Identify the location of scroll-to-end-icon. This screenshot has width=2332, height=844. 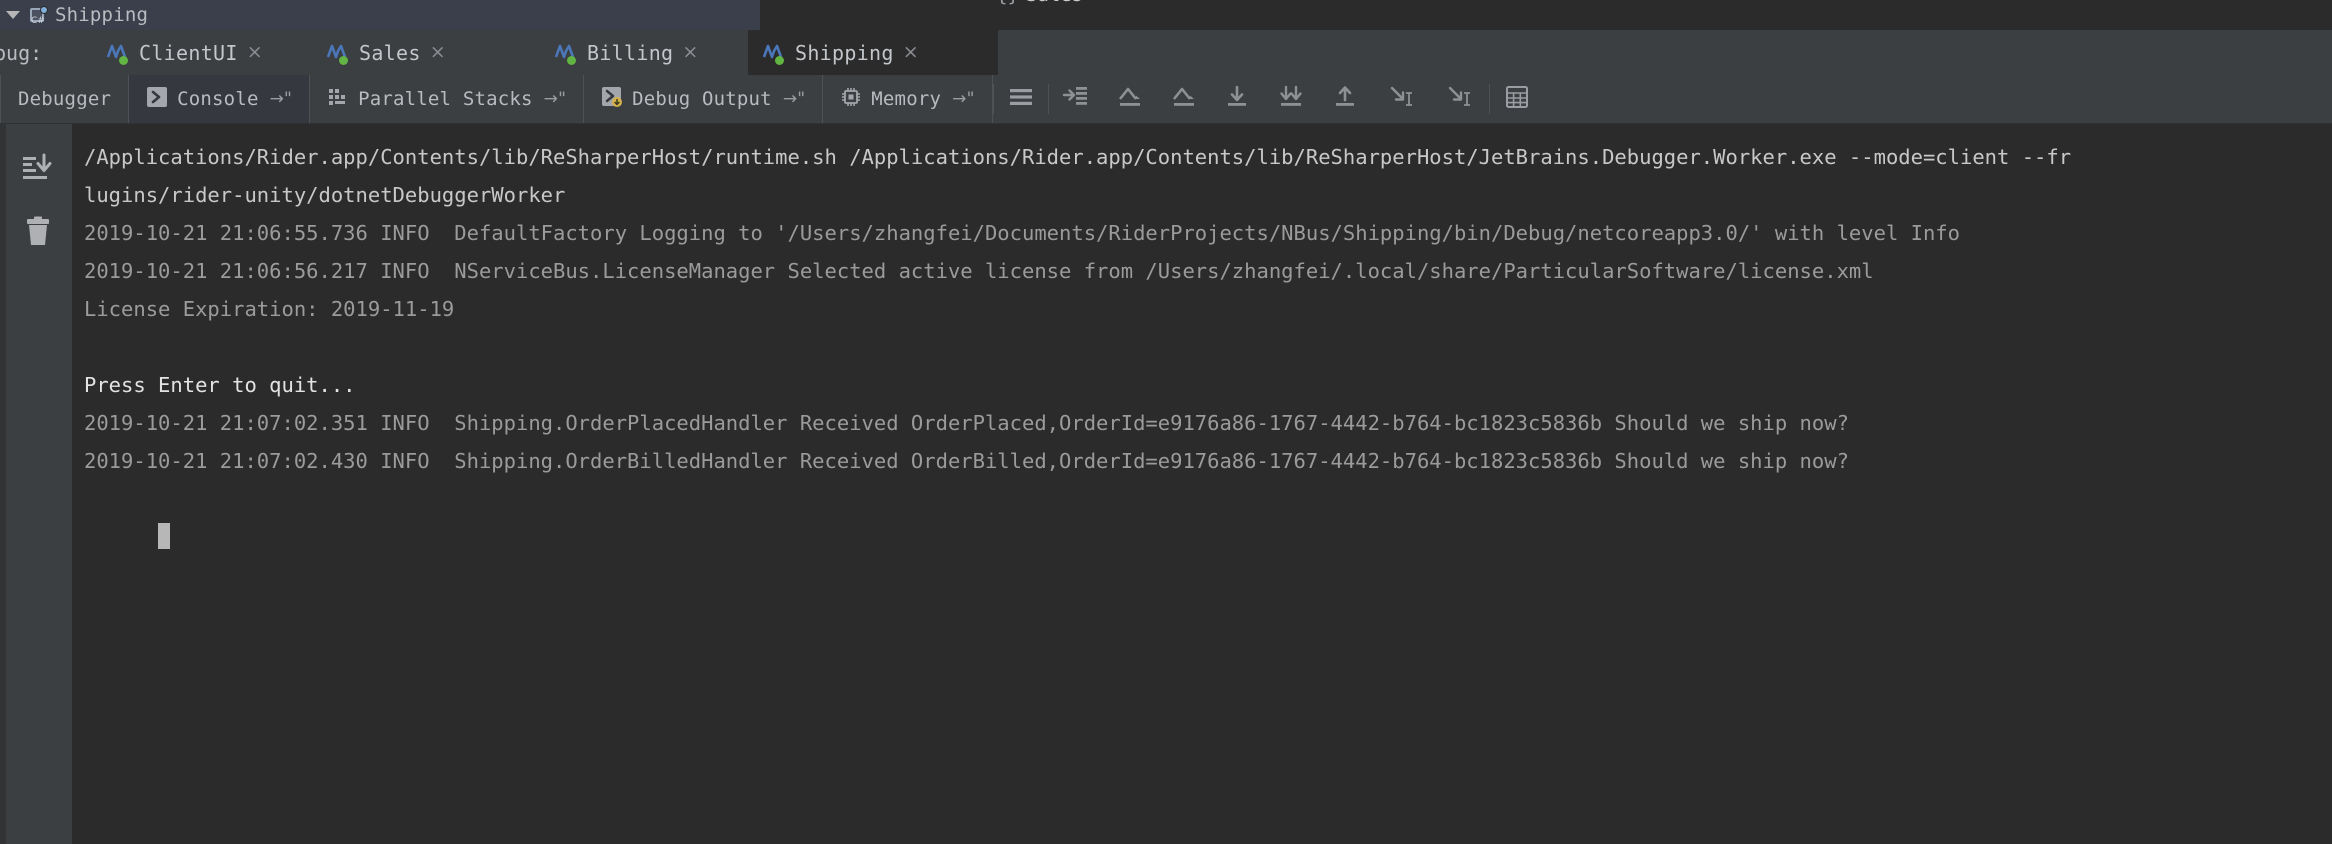
(38, 170).